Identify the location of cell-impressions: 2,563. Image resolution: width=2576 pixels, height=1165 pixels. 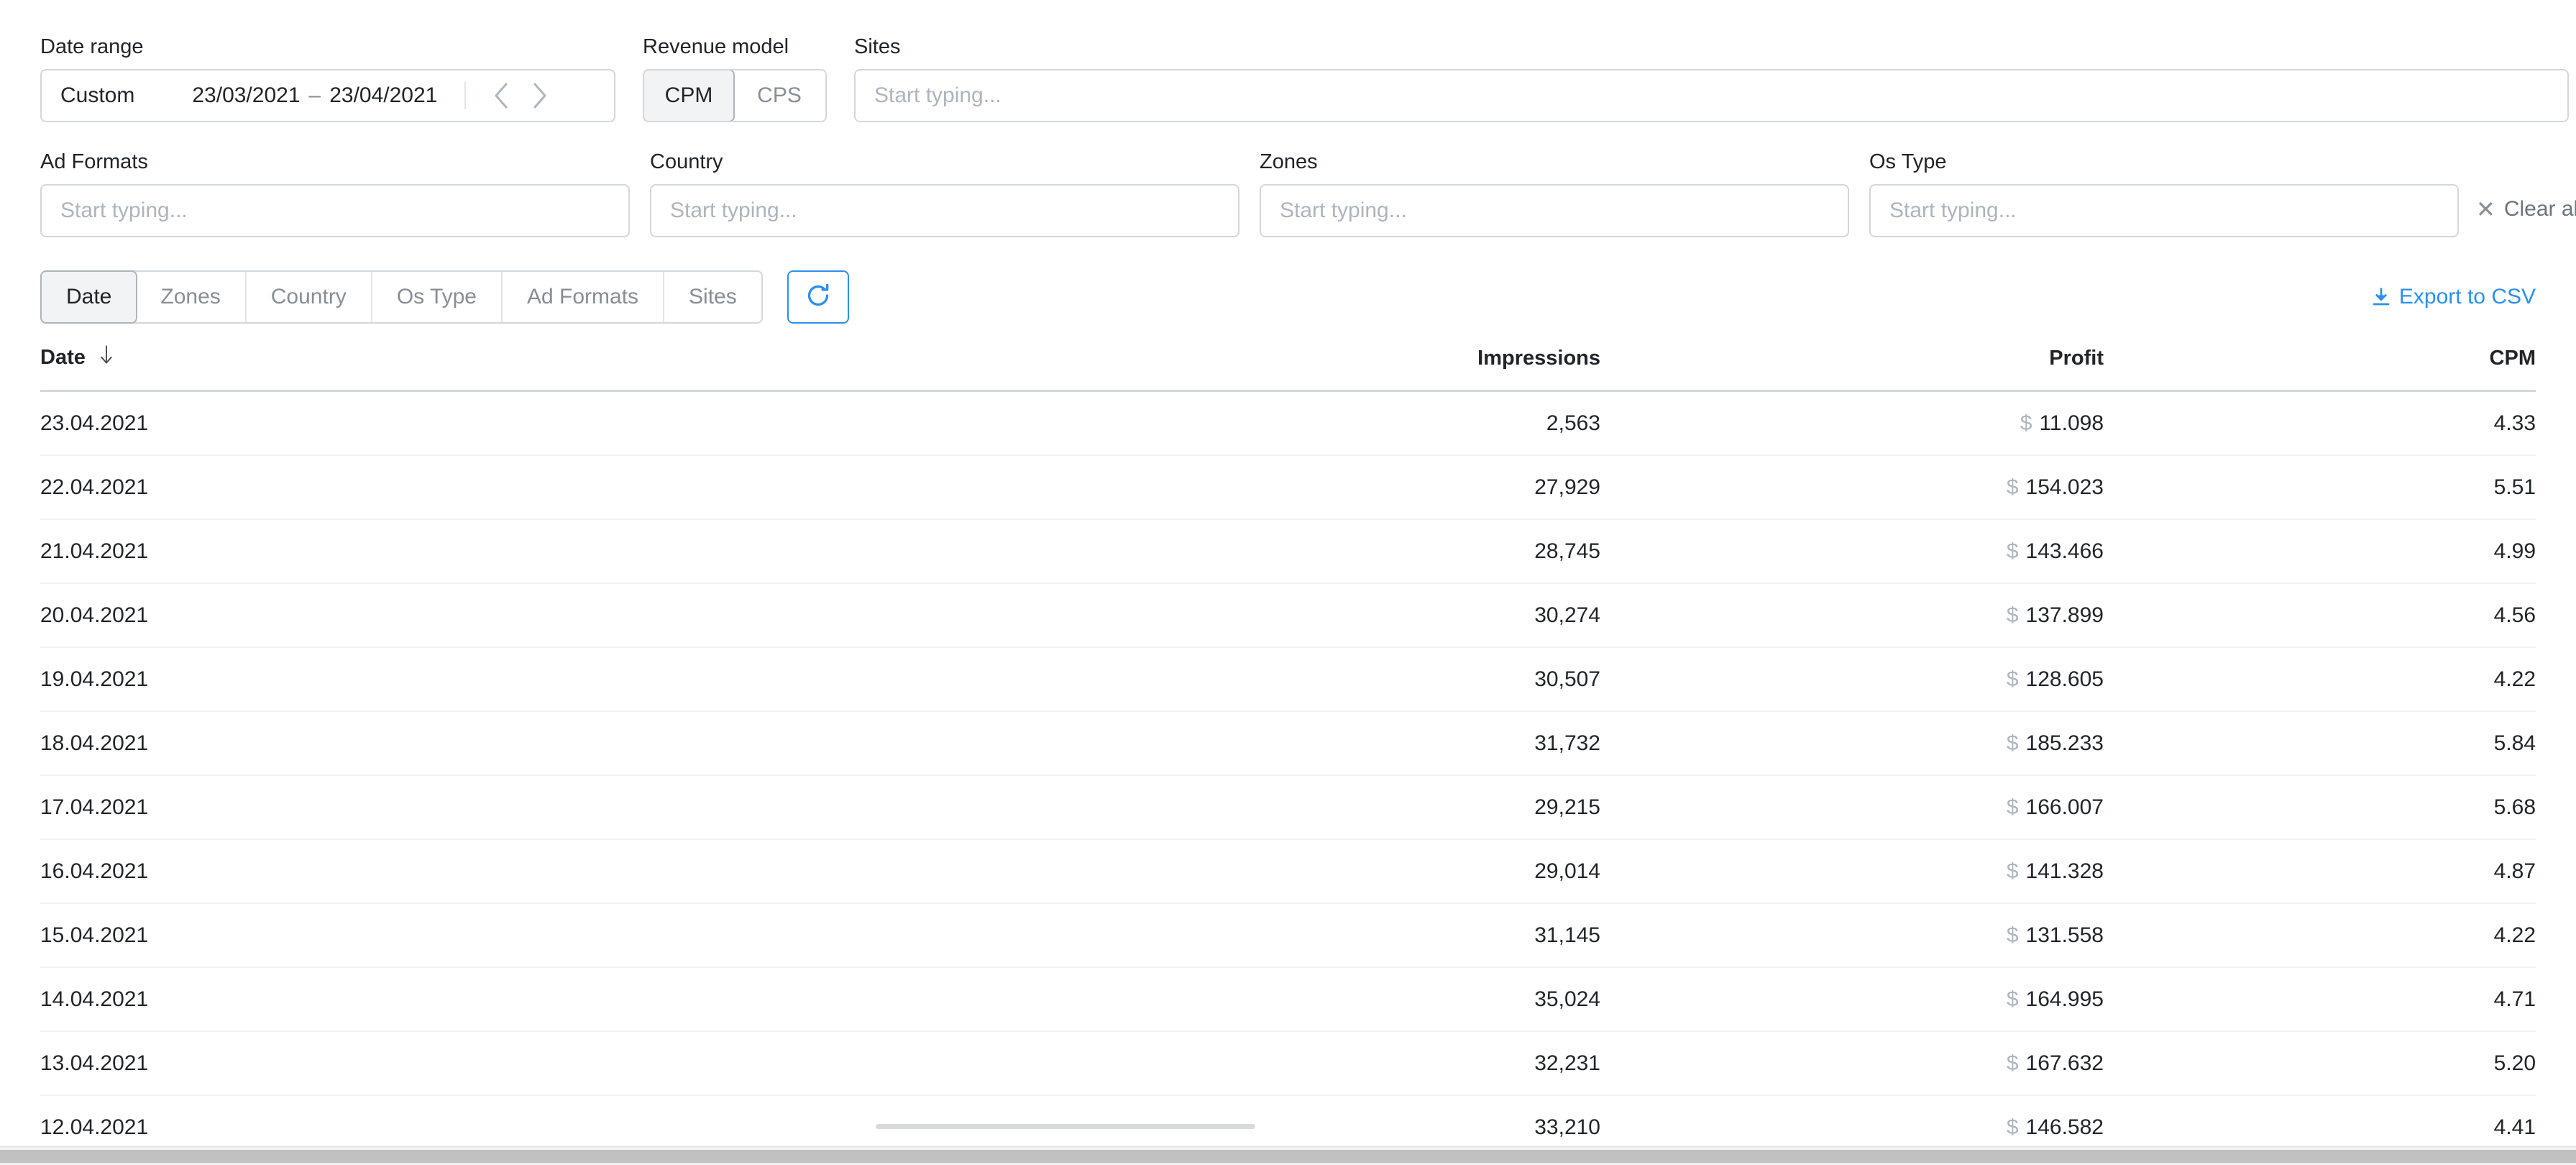
(1205, 423).